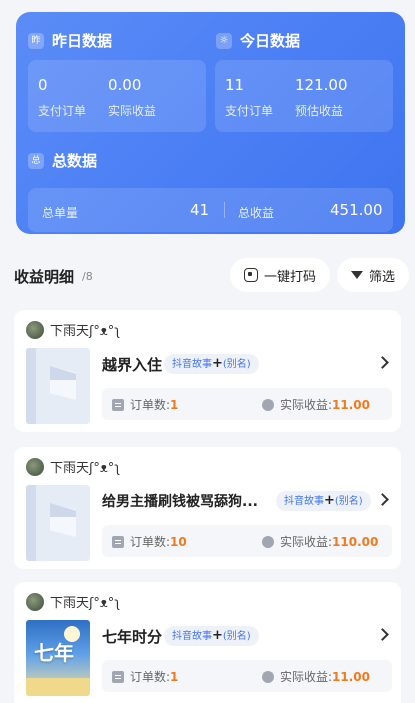 The image size is (415, 703). I want to click on one-click-mask-button: 一键打码, so click(280, 275).